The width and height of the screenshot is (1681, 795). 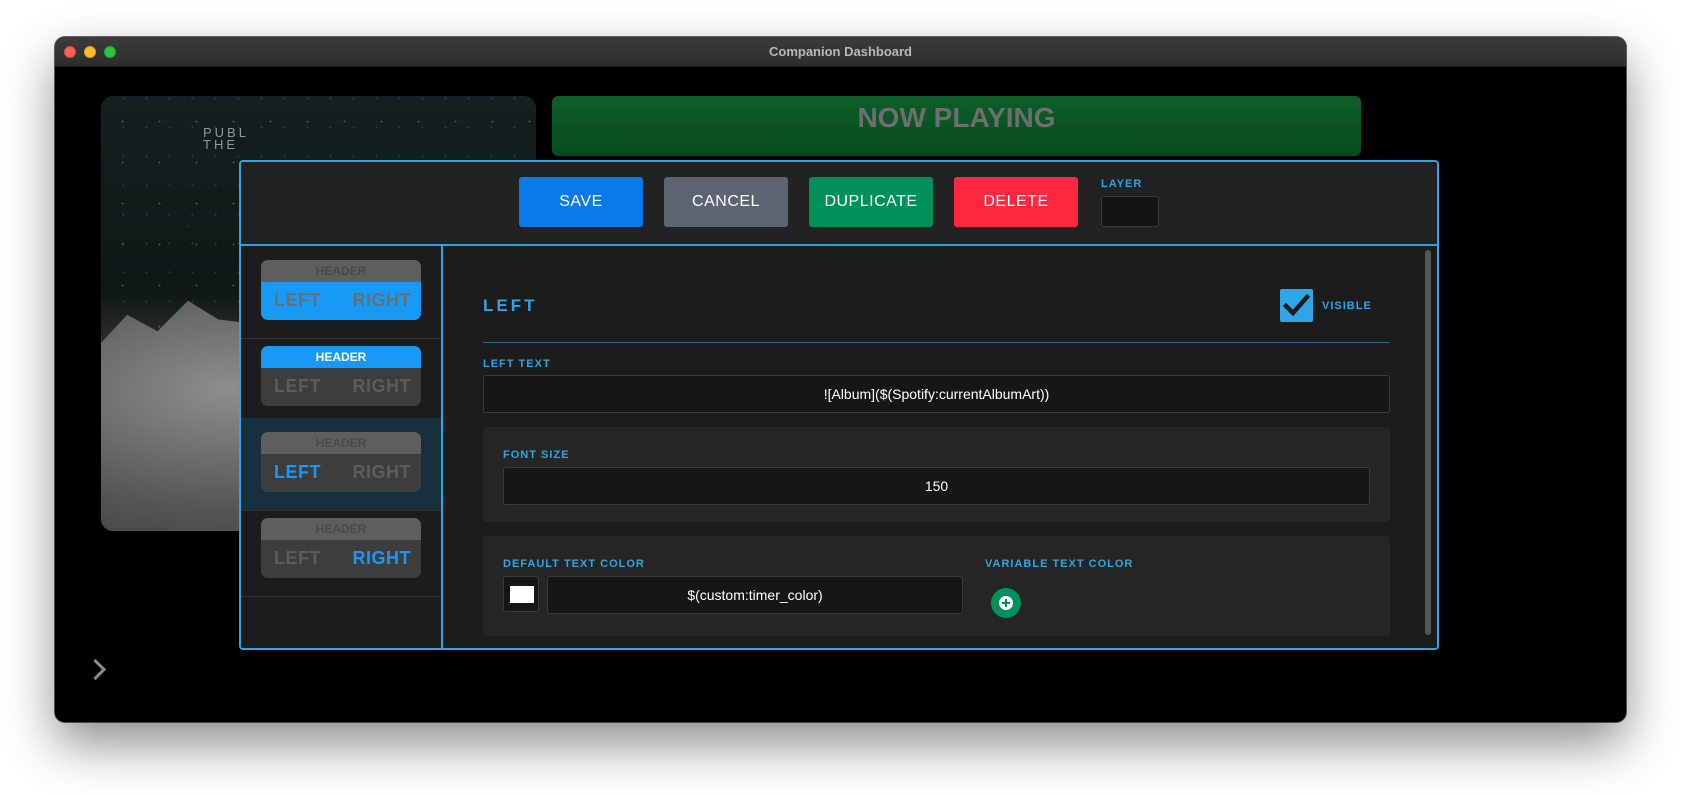 I want to click on font-size-label: FONT SIZE, so click(x=536, y=455).